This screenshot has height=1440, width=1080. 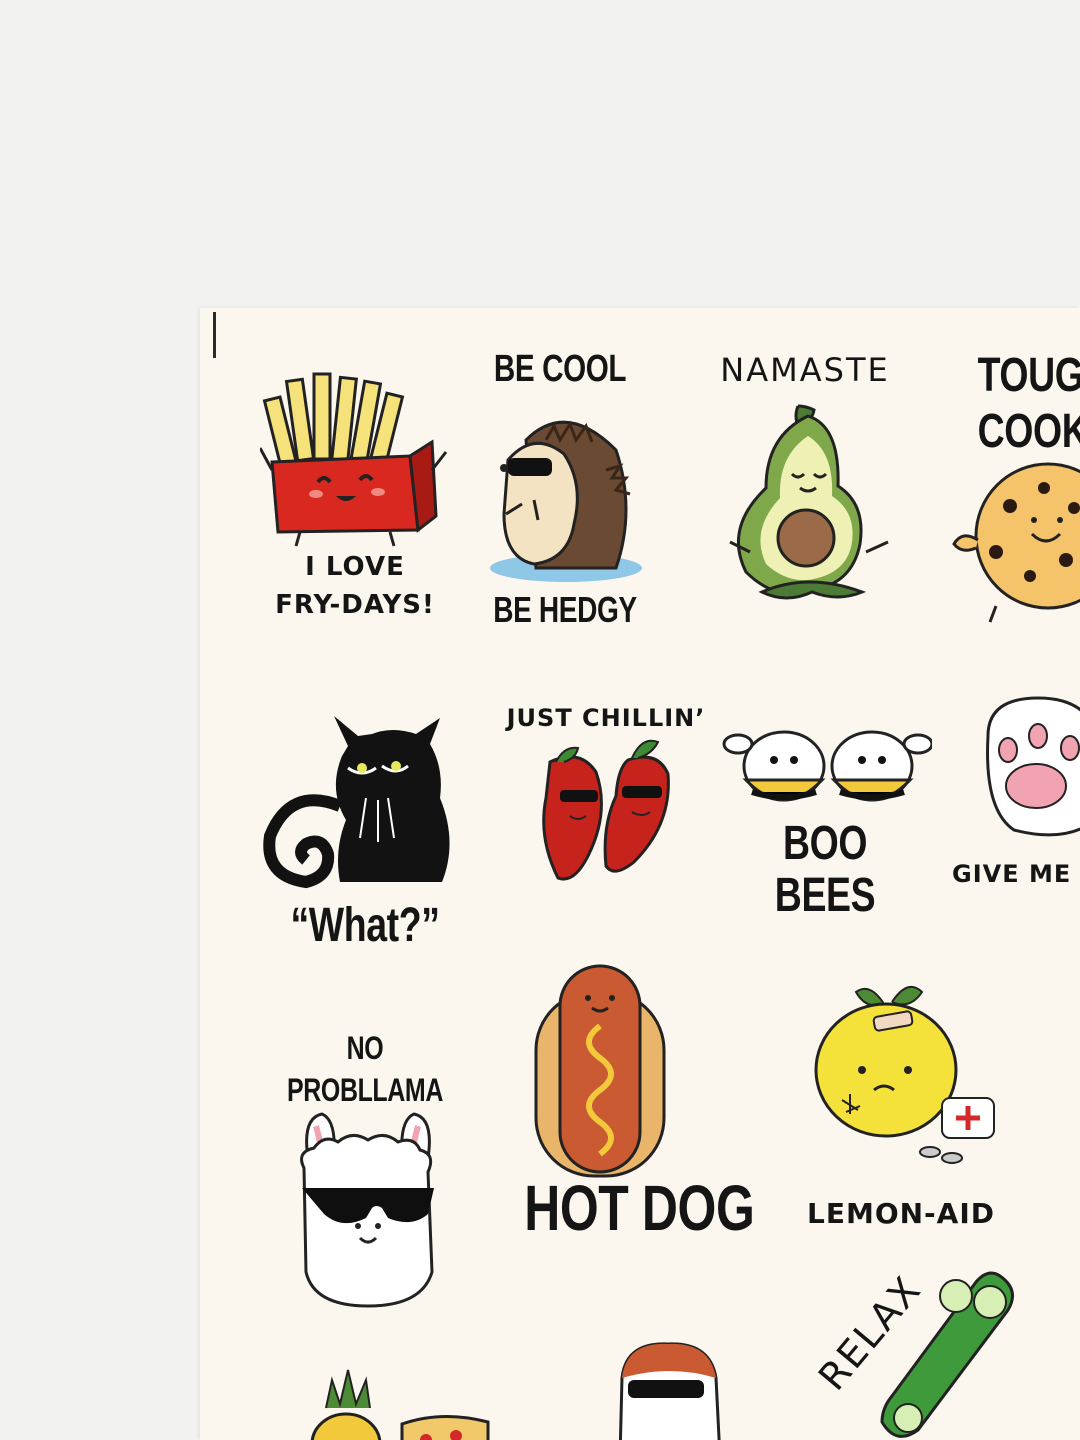 What do you see at coordinates (825, 895) in the screenshot?
I see `bees-caption-line2: BEES` at bounding box center [825, 895].